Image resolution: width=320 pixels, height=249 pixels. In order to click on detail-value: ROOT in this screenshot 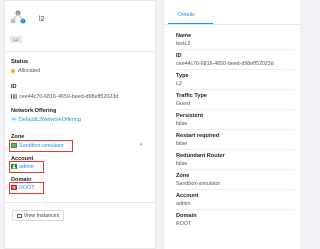, I will do `click(184, 224)`.